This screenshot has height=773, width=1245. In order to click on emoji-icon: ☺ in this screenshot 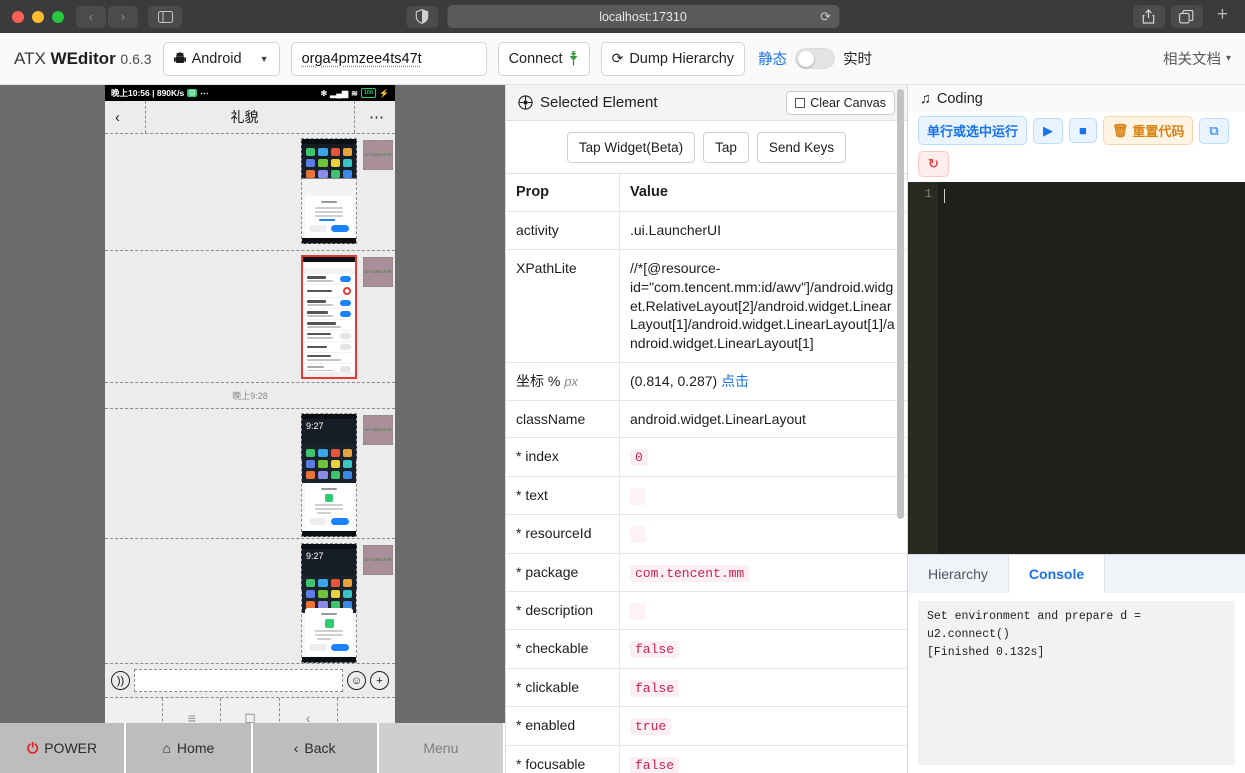, I will do `click(356, 680)`.